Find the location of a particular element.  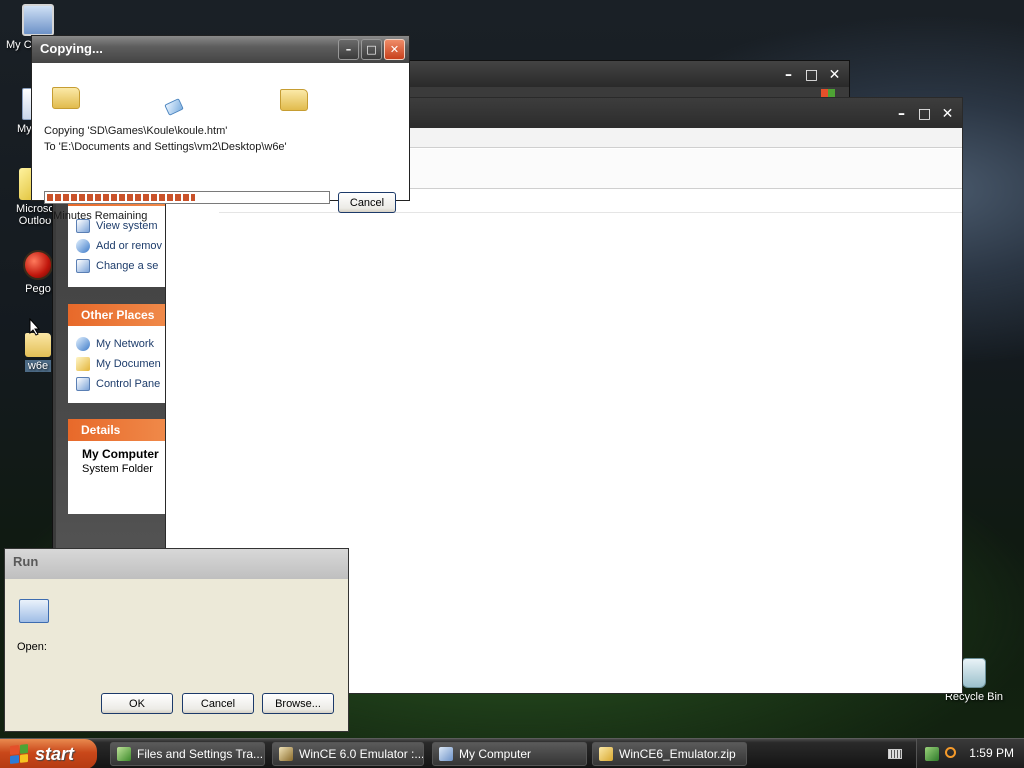

run-icon is located at coordinates (34, 611).